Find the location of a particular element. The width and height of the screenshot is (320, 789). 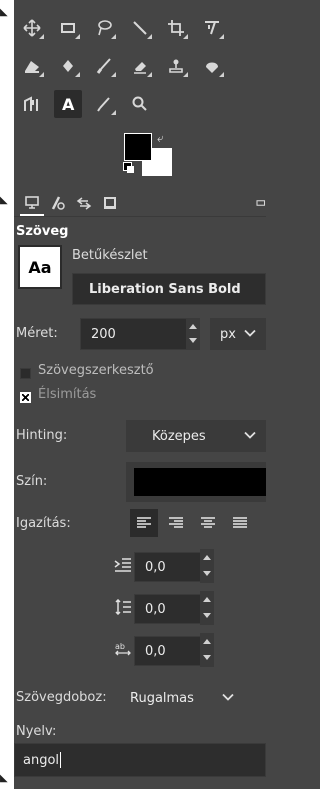

justify-right-icon is located at coordinates (176, 523).